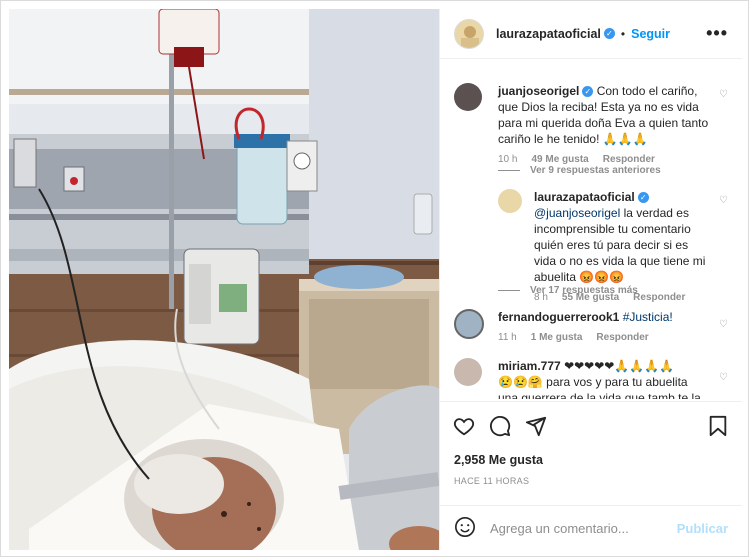  What do you see at coordinates (507, 159) in the screenshot?
I see `comment-time: 10 h` at bounding box center [507, 159].